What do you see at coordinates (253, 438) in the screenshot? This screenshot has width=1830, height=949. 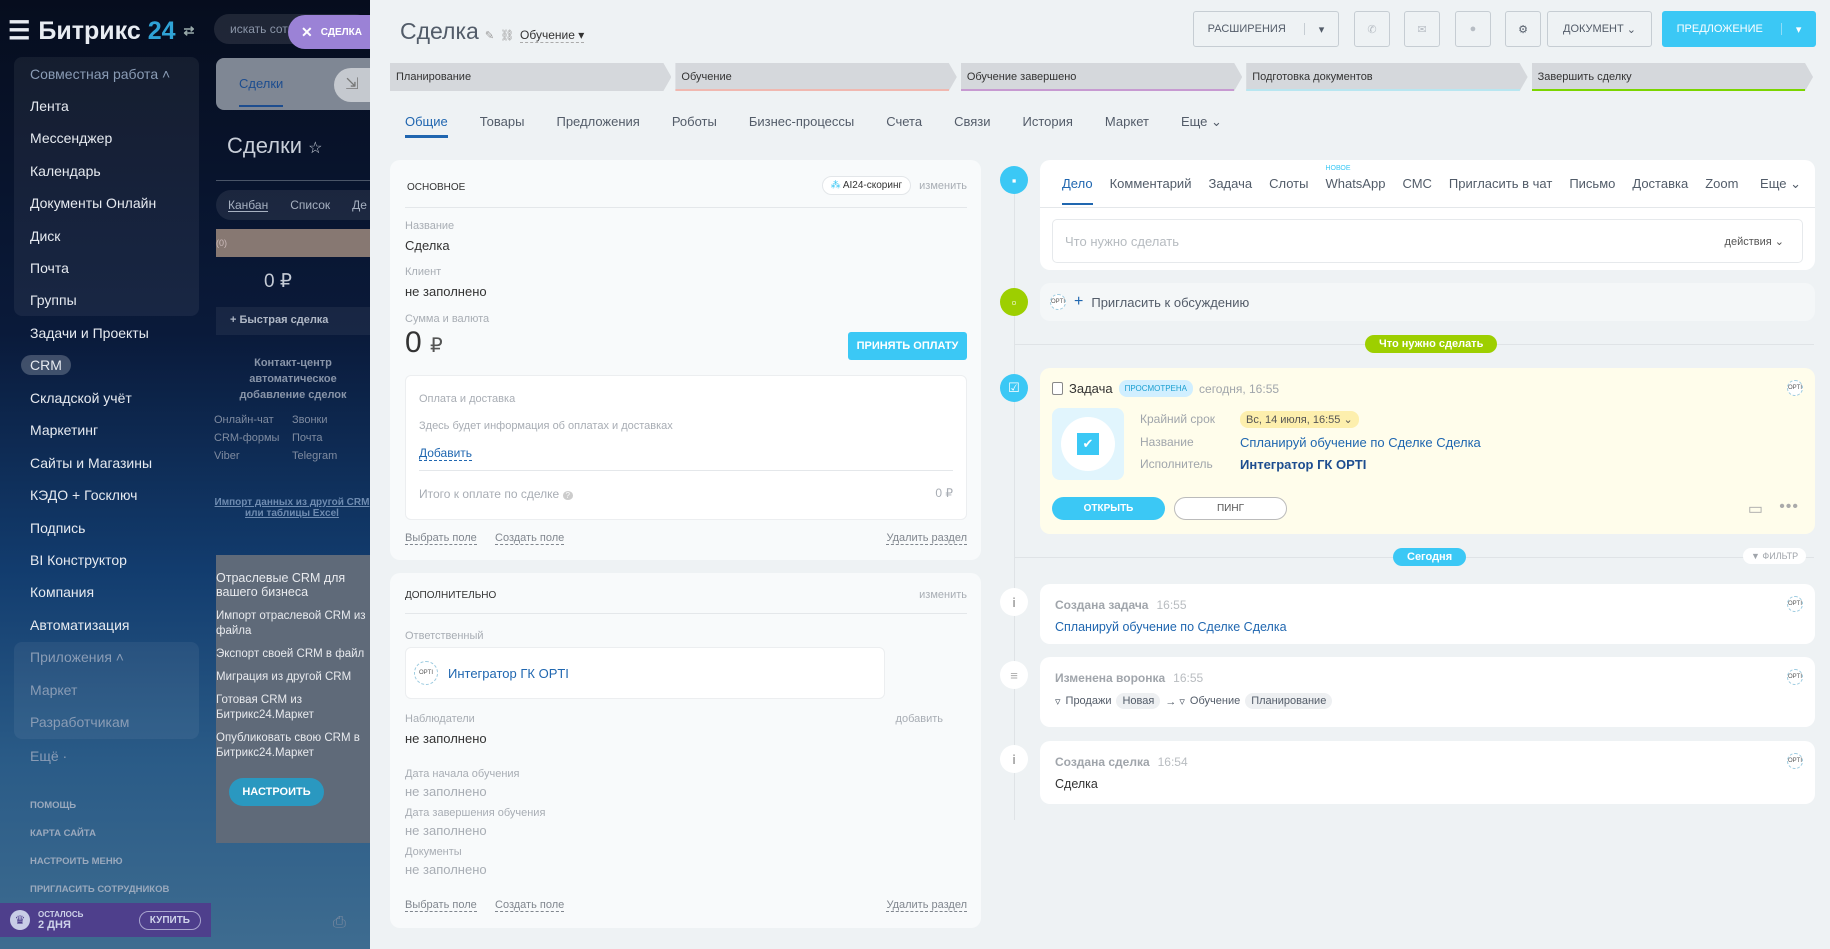 I see `channel: CRM-формы` at bounding box center [253, 438].